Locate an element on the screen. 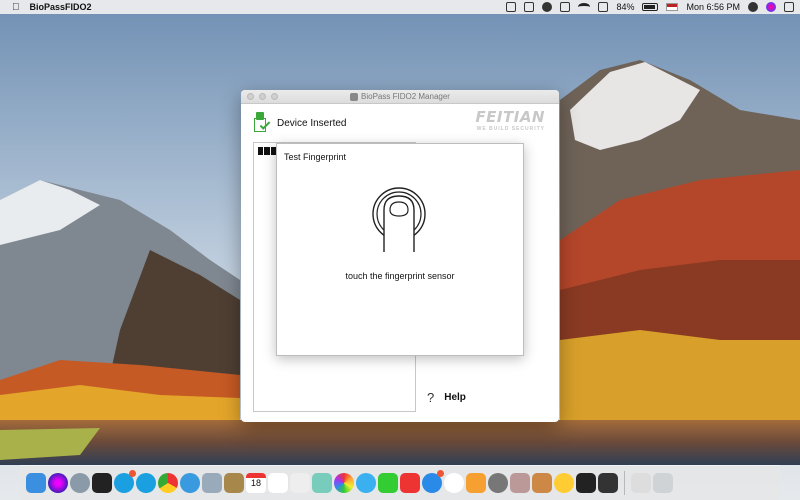 The image size is (800, 500). volume-icon is located at coordinates (603, 7).